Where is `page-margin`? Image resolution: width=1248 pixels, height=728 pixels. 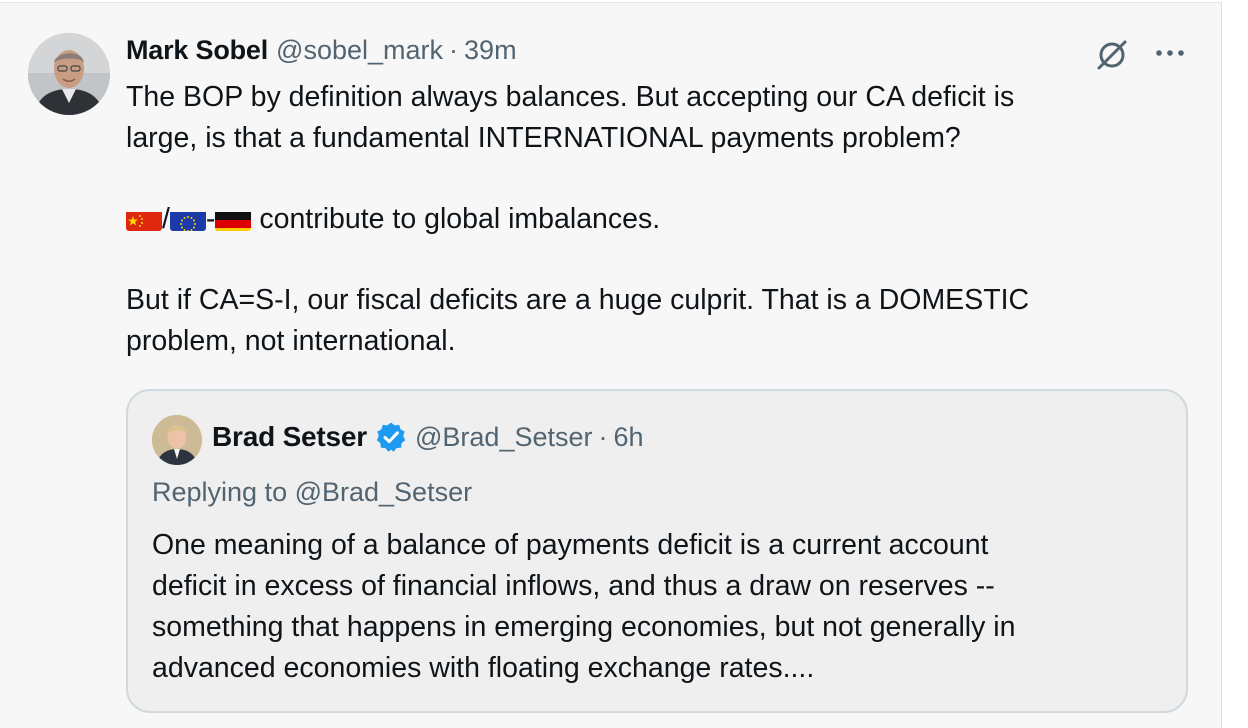 page-margin is located at coordinates (1235, 364).